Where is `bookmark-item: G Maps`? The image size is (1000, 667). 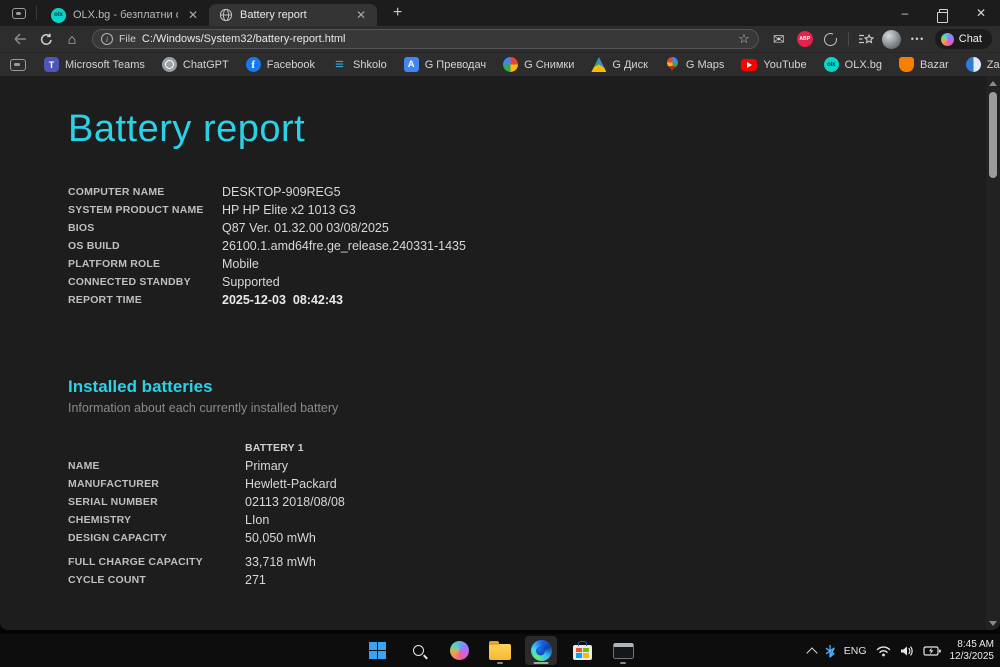 bookmark-item: G Maps is located at coordinates (694, 64).